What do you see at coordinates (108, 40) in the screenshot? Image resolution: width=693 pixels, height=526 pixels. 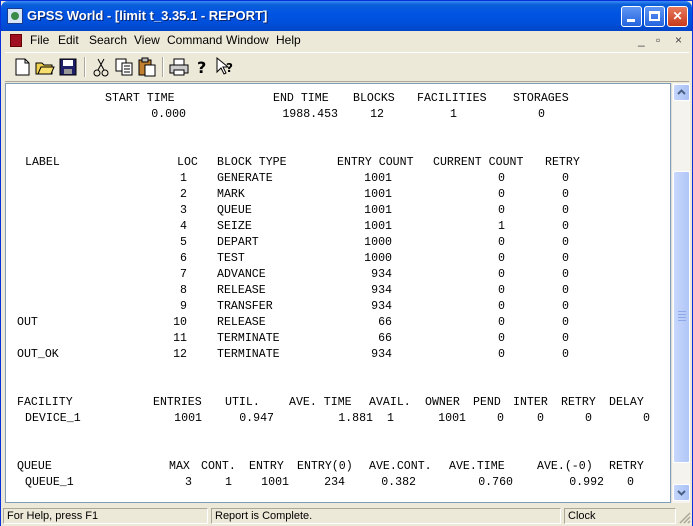 I see `menu-search: Search` at bounding box center [108, 40].